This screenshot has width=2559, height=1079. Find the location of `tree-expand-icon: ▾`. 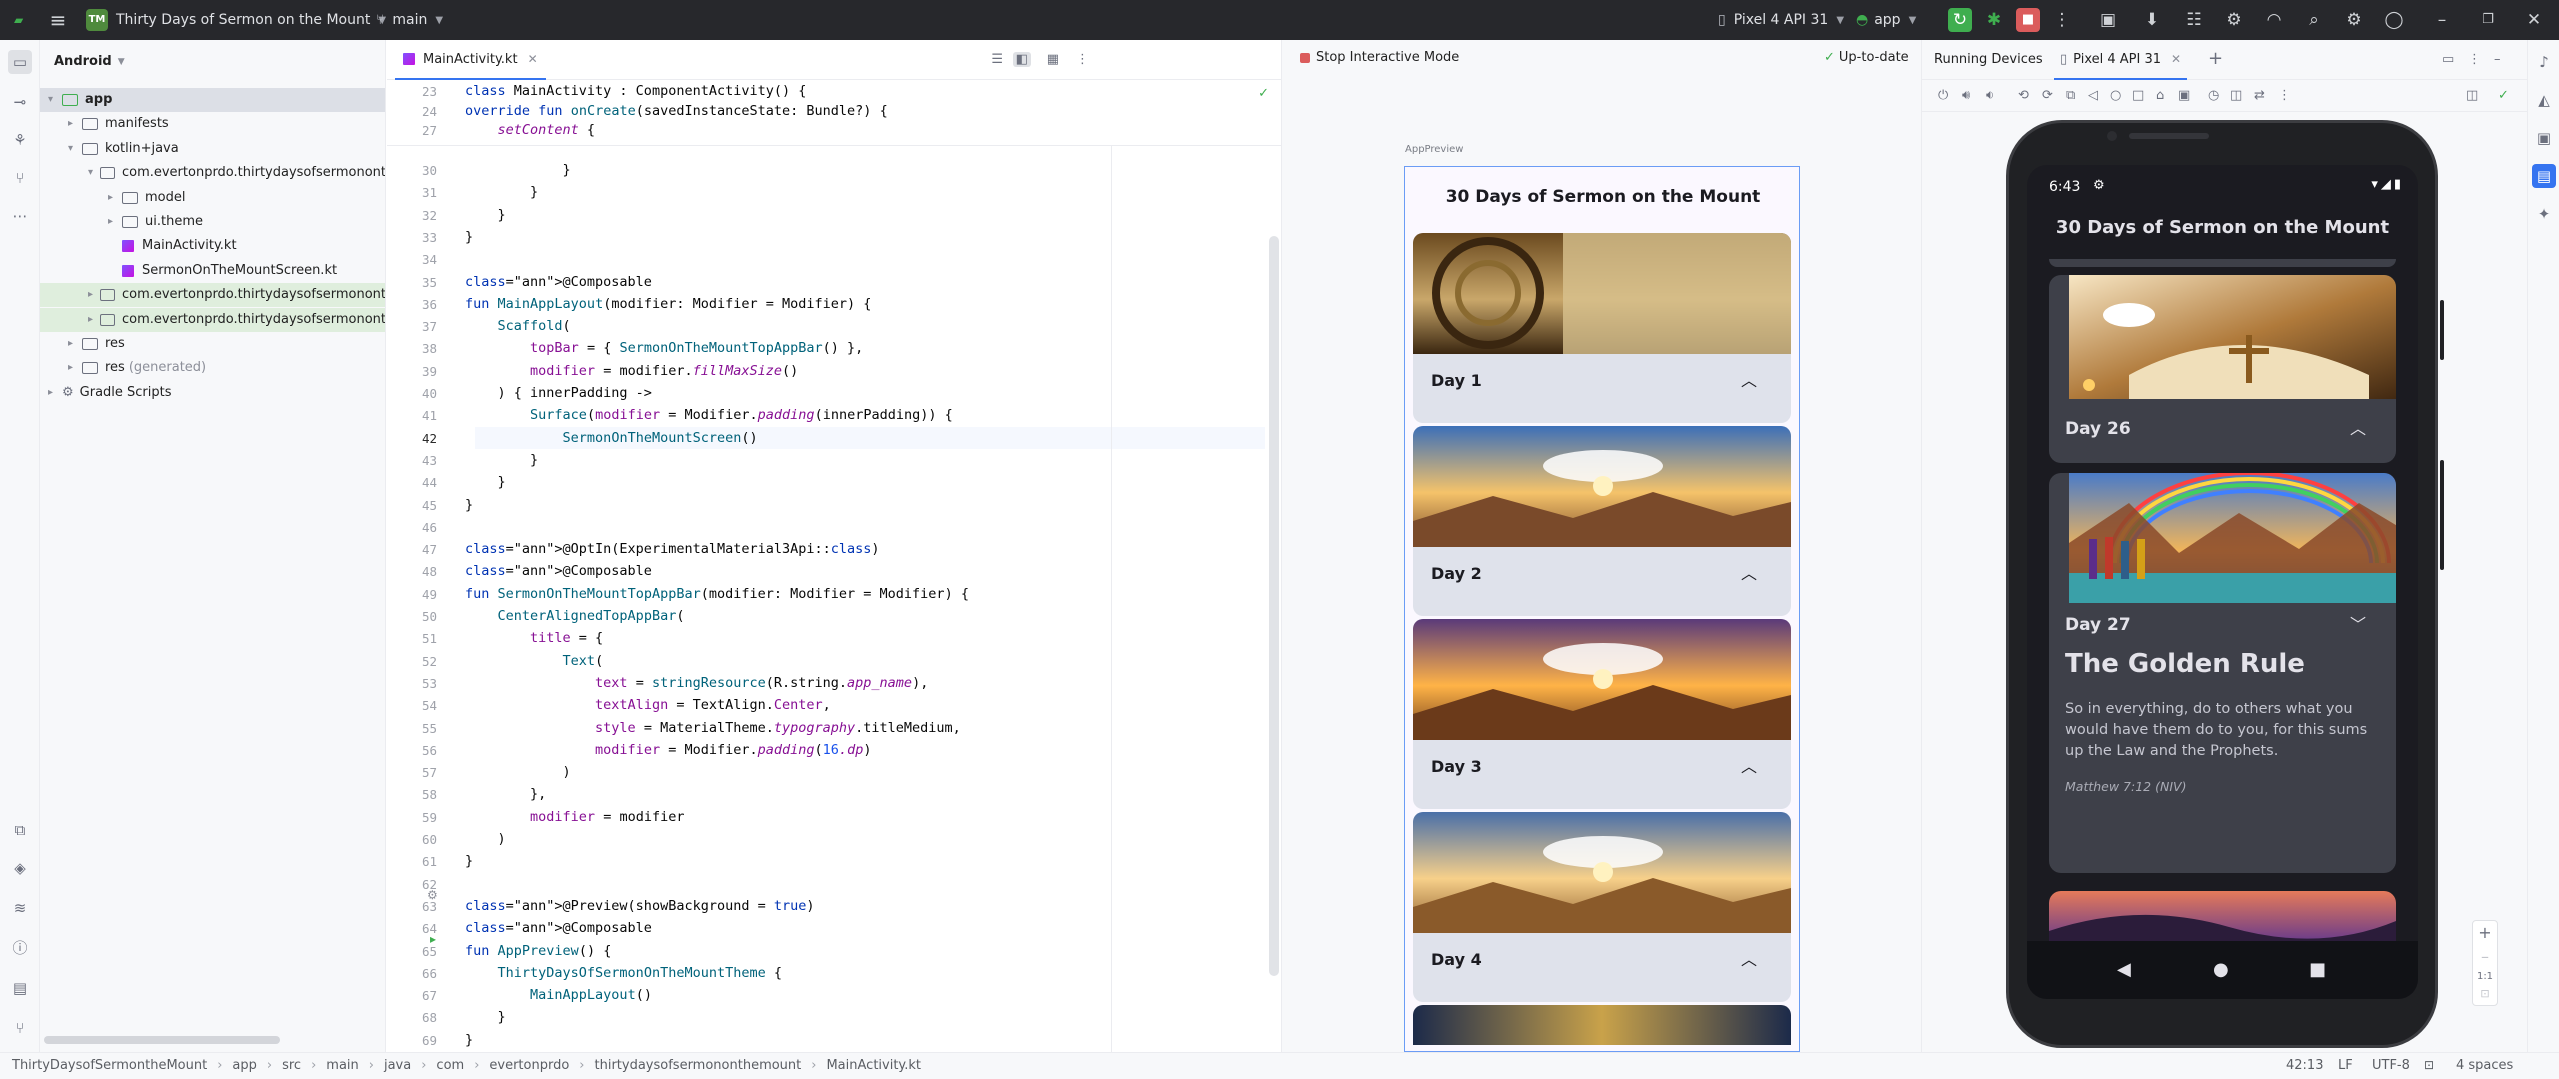

tree-expand-icon: ▾ is located at coordinates (55, 100).